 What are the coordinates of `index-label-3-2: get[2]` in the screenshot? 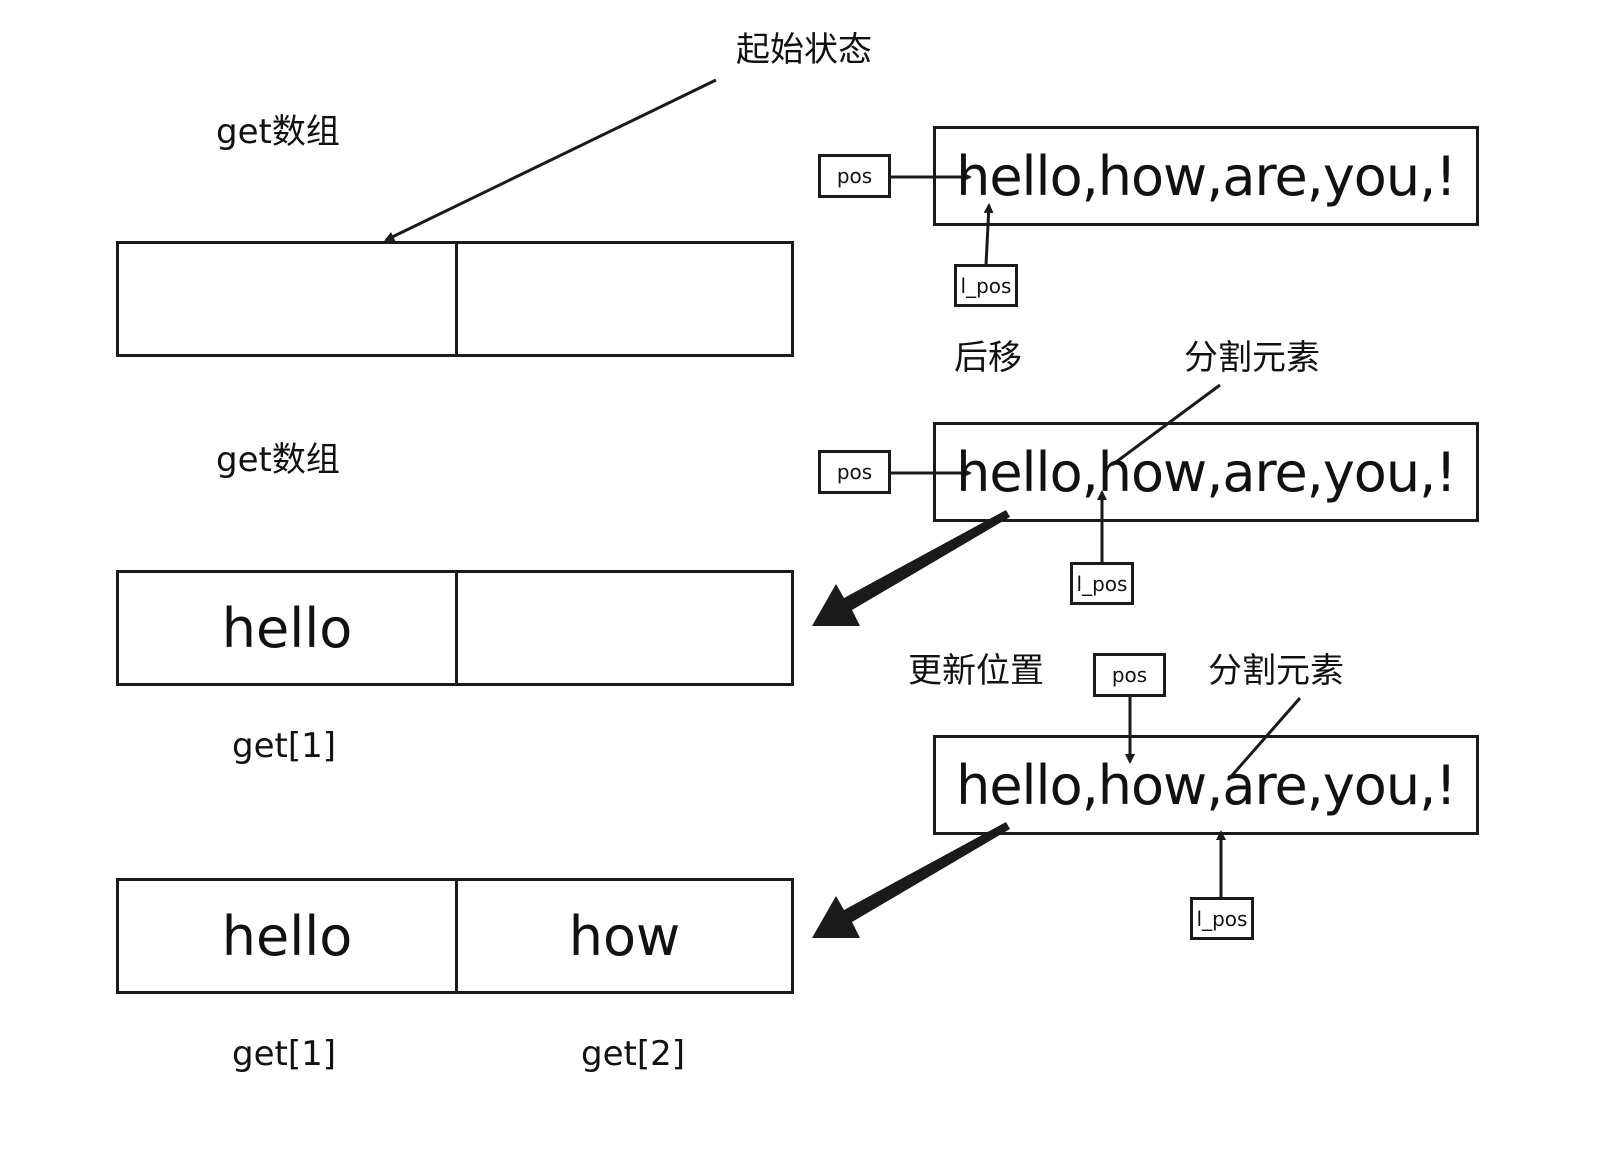 It's located at (633, 1054).